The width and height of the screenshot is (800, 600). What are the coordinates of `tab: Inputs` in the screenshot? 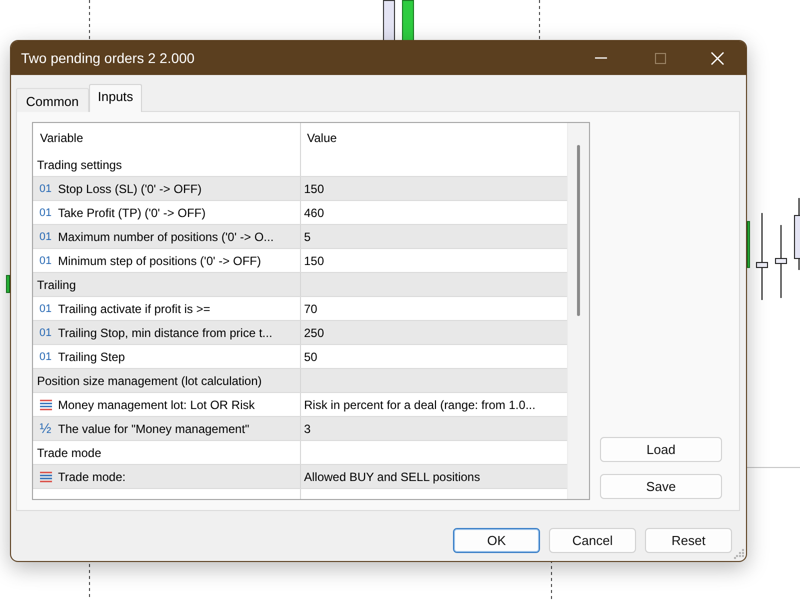 It's located at (115, 98).